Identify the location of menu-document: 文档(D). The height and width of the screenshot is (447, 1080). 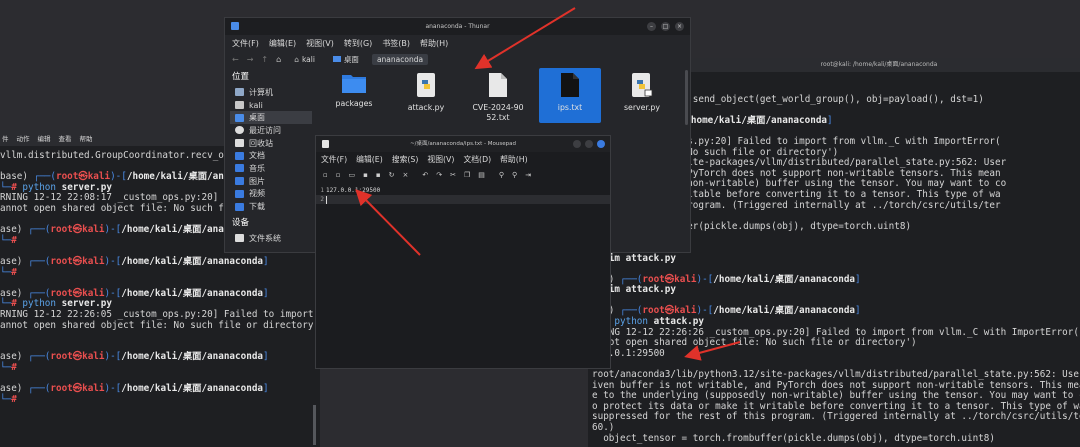
(477, 159).